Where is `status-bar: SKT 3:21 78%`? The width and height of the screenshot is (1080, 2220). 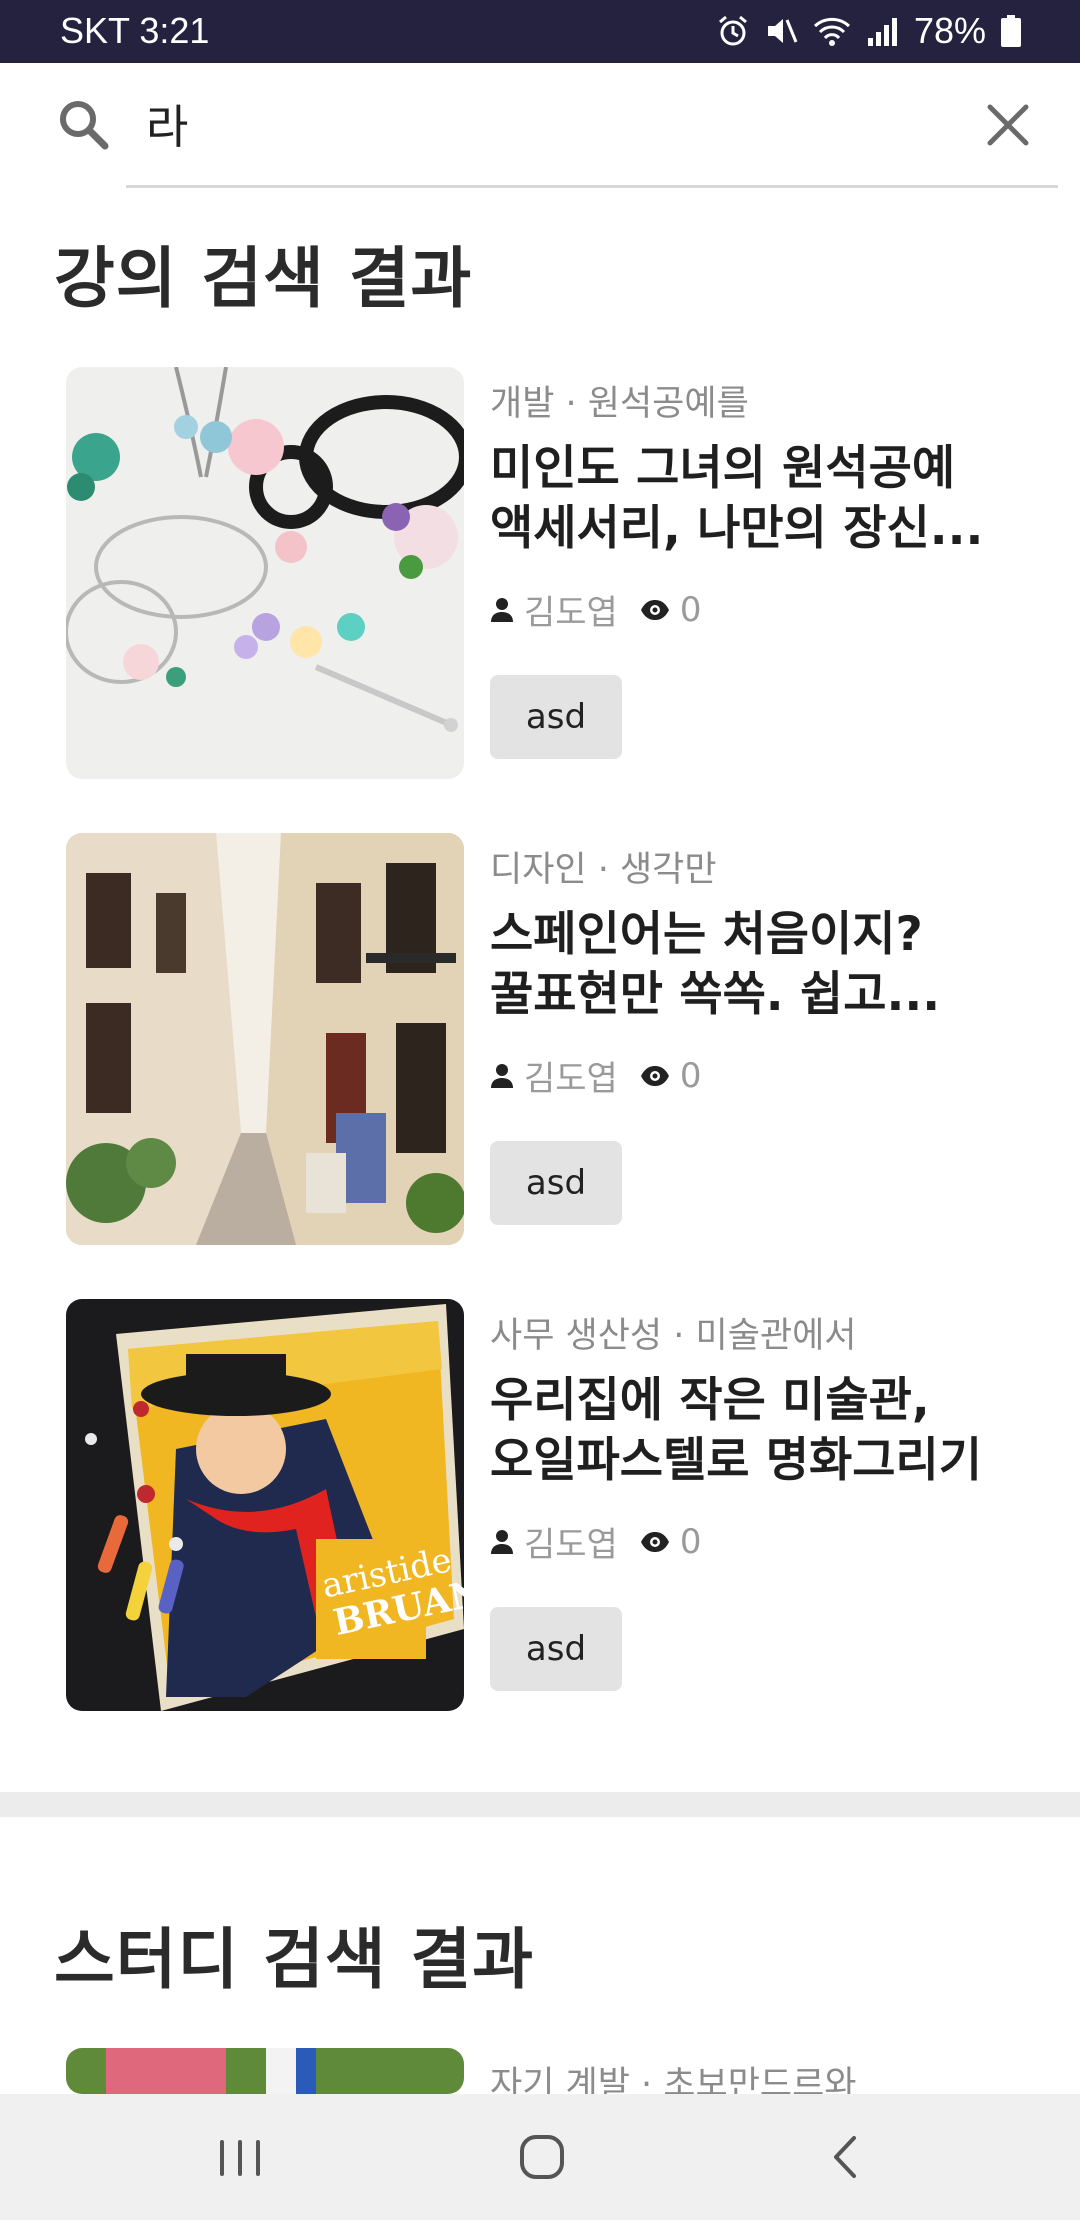 status-bar: SKT 3:21 78% is located at coordinates (540, 31).